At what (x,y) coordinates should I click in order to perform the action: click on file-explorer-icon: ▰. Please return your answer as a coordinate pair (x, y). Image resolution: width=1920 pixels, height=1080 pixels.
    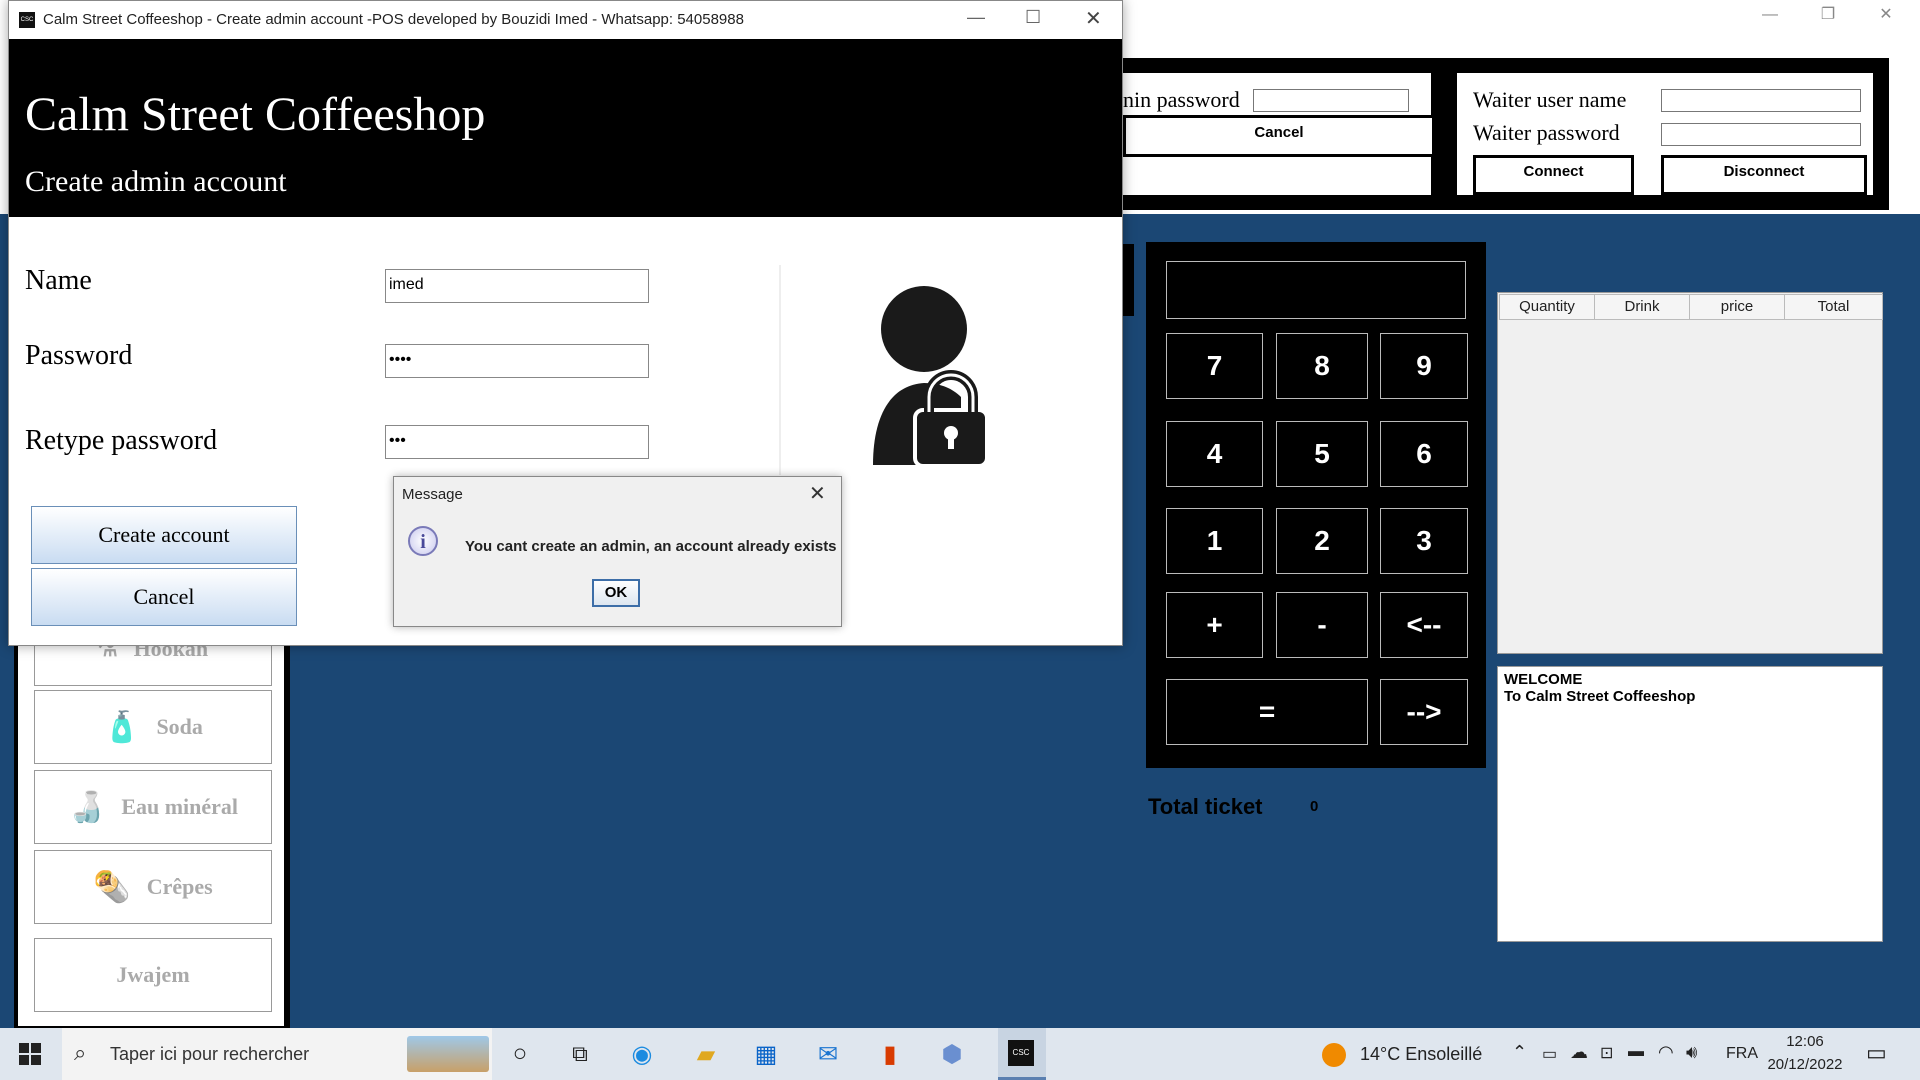
    Looking at the image, I should click on (706, 1054).